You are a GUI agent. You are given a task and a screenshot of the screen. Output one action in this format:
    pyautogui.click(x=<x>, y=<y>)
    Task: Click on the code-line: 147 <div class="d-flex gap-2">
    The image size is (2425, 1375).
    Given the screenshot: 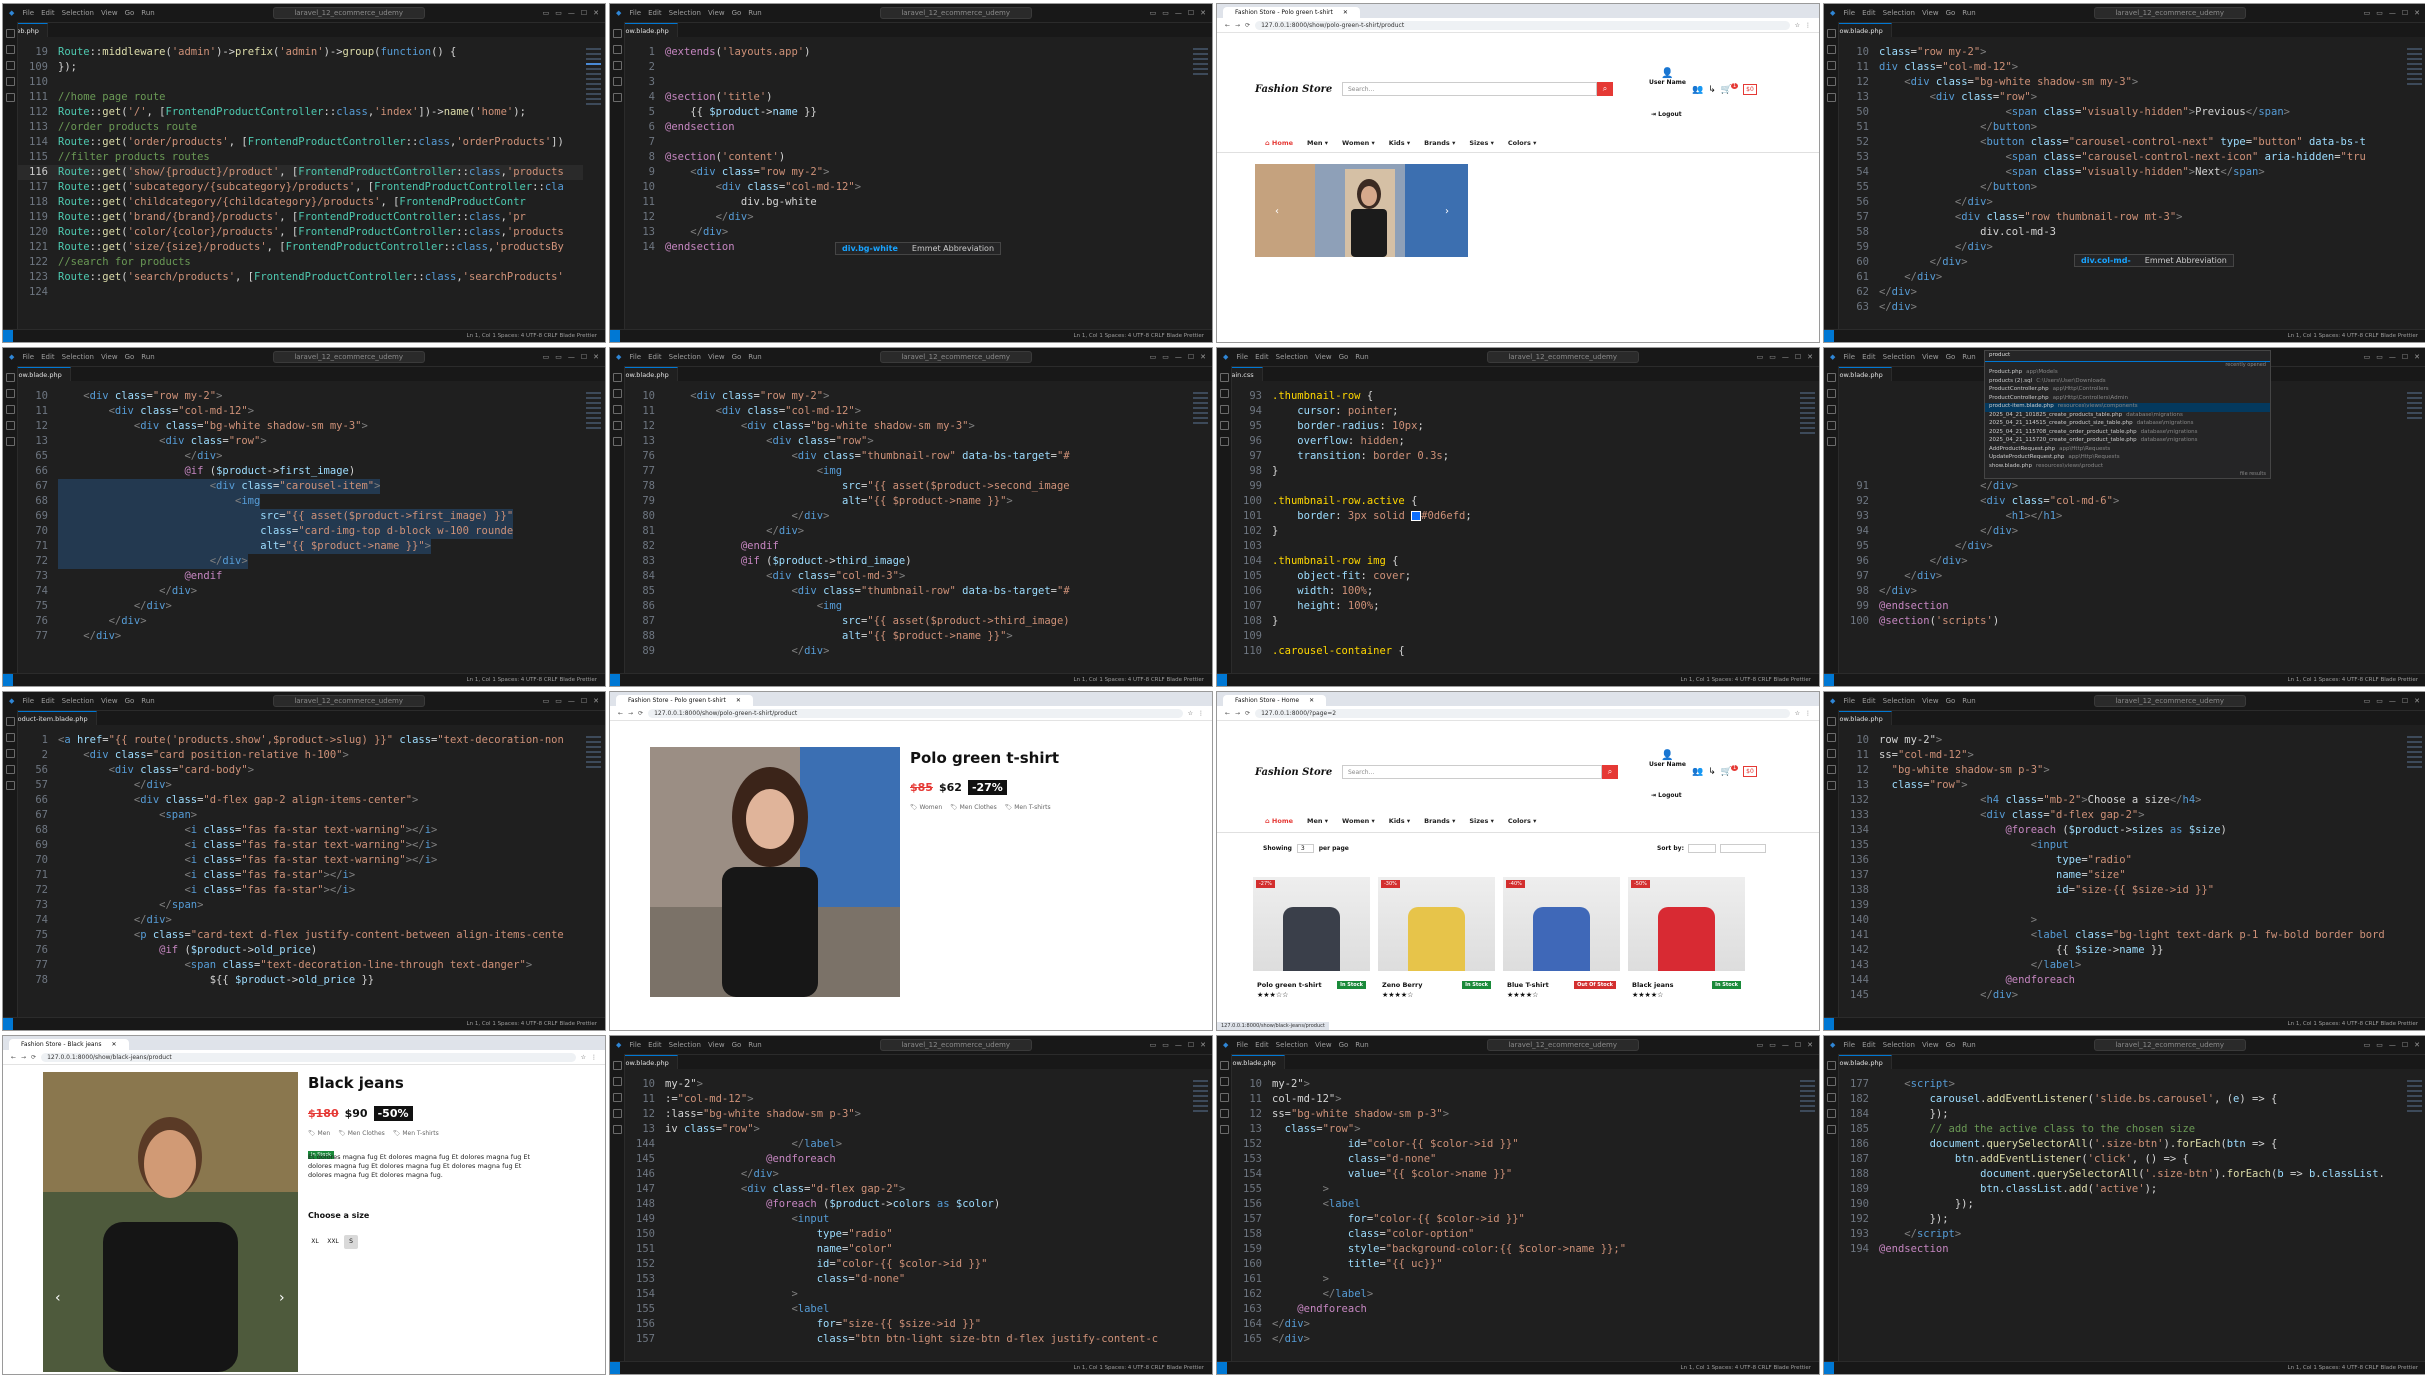 What is the action you would take?
    pyautogui.click(x=907, y=1189)
    